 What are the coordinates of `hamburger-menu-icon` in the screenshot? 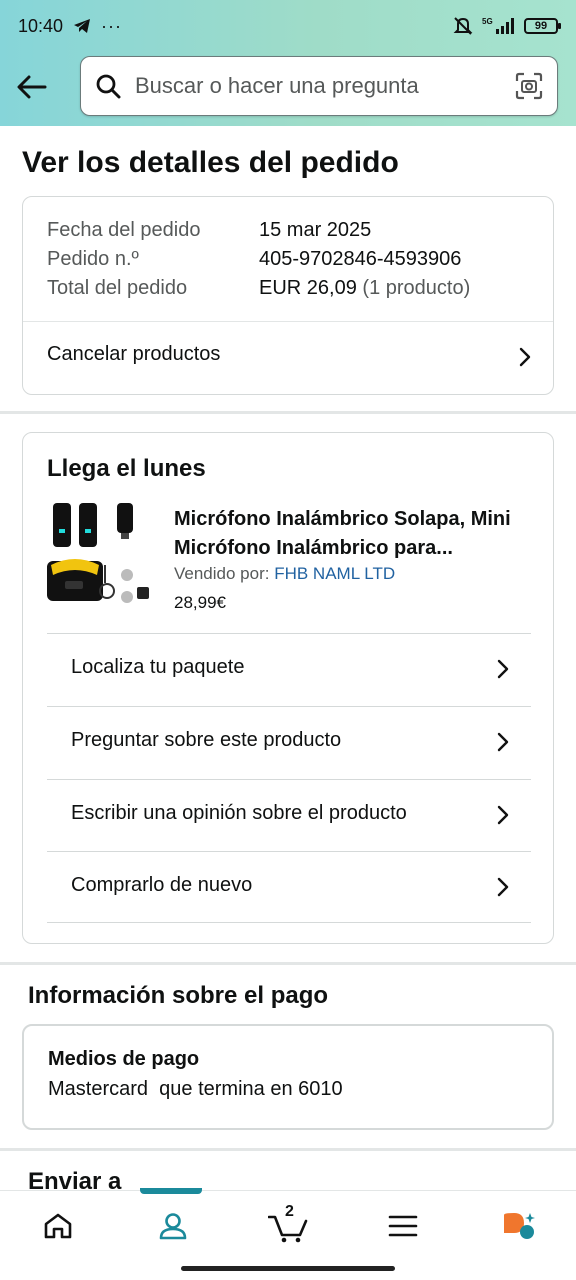 It's located at (403, 1225).